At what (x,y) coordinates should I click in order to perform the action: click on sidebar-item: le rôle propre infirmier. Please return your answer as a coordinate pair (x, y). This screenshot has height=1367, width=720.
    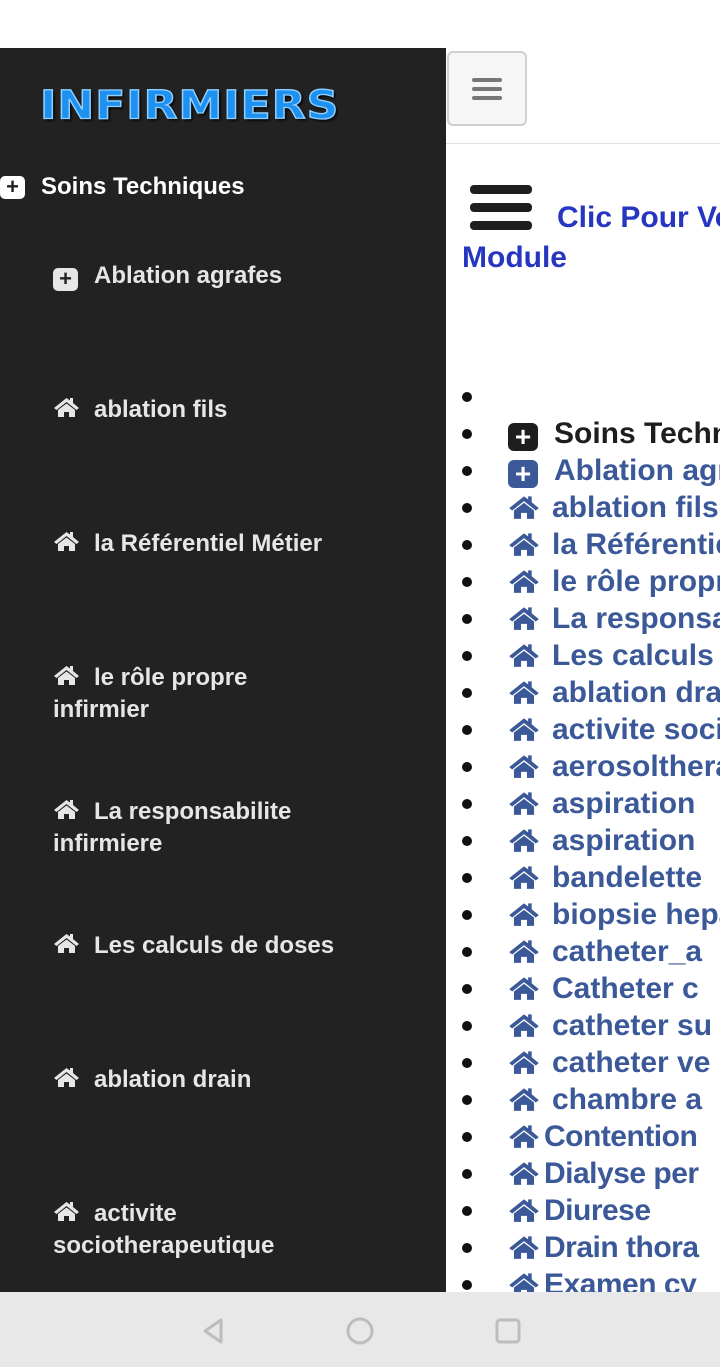
    Looking at the image, I should click on (183, 693).